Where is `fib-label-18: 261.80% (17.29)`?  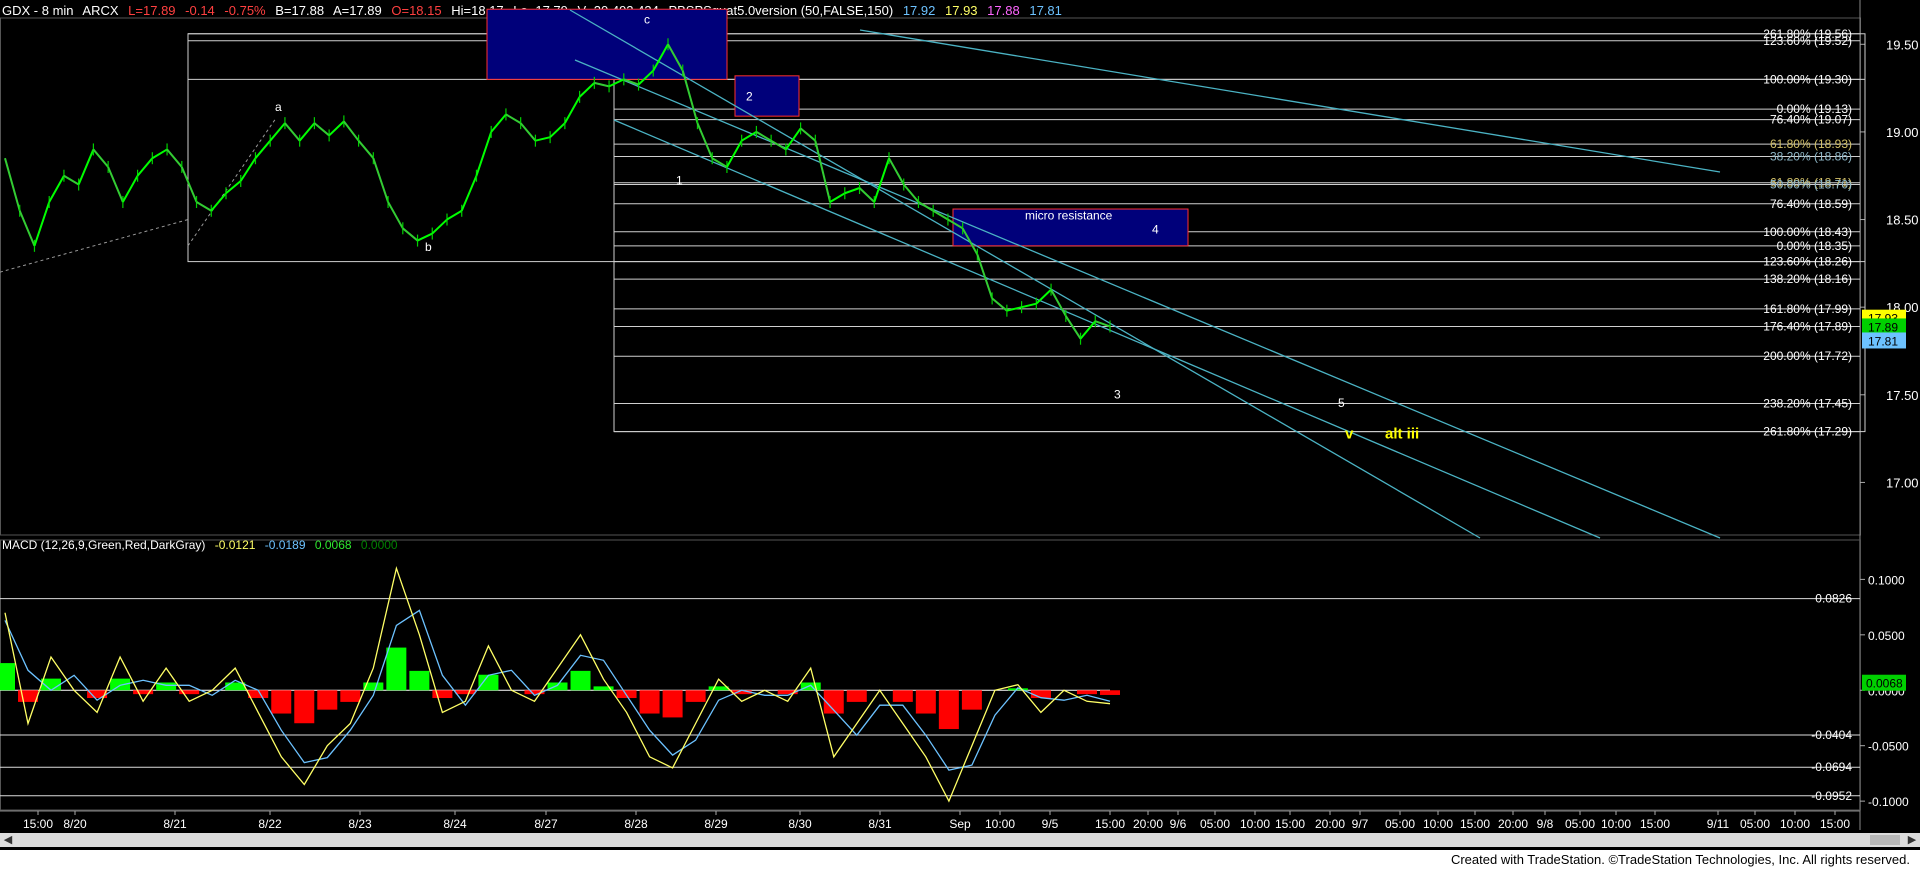
fib-label-18: 261.80% (17.29) is located at coordinates (1807, 432).